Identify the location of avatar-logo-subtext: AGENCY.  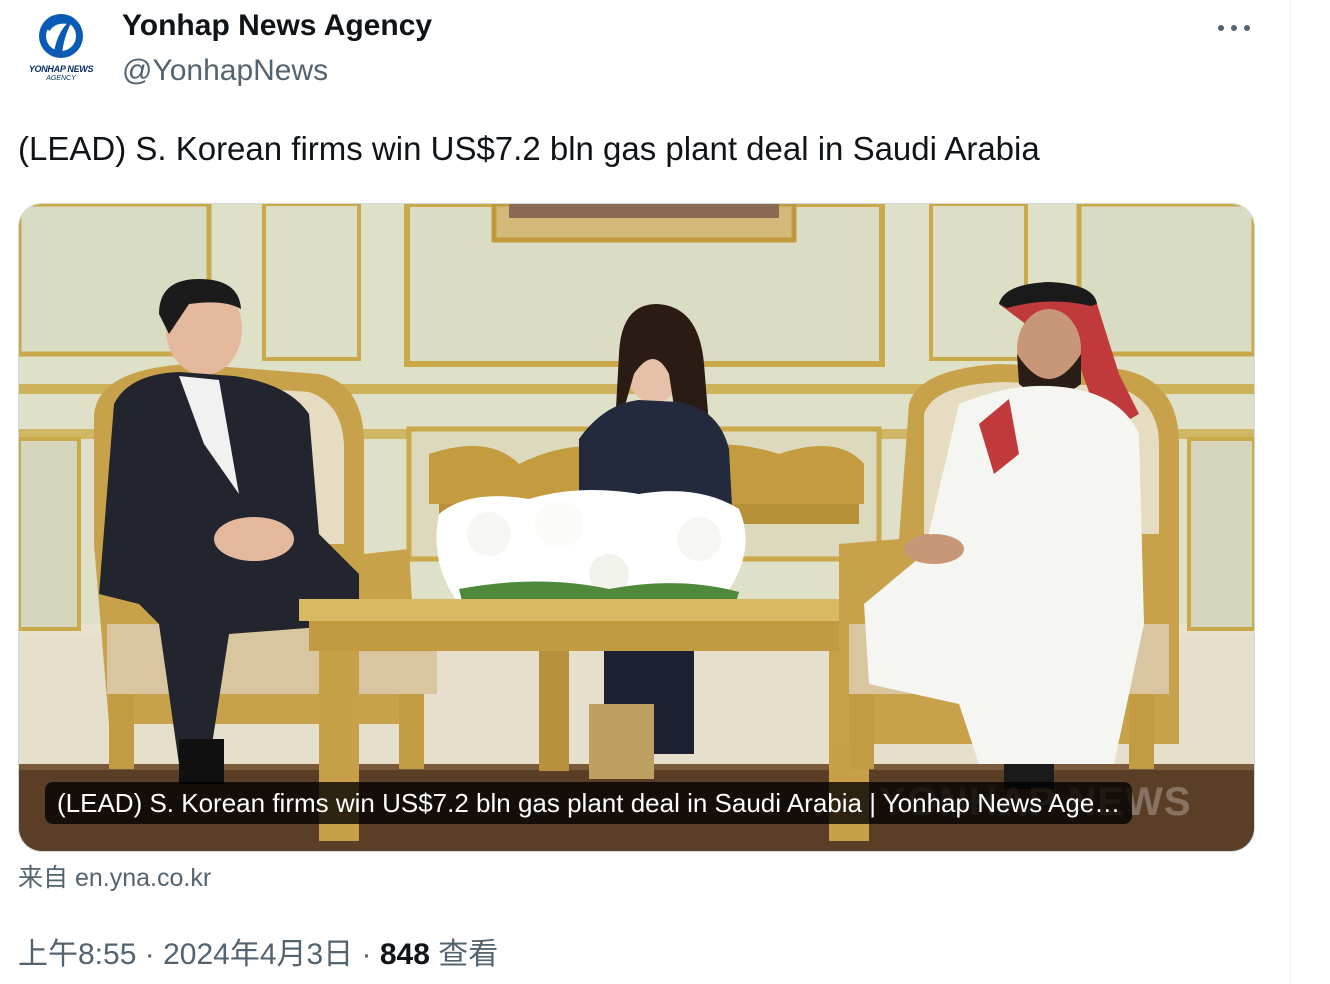
(61, 78).